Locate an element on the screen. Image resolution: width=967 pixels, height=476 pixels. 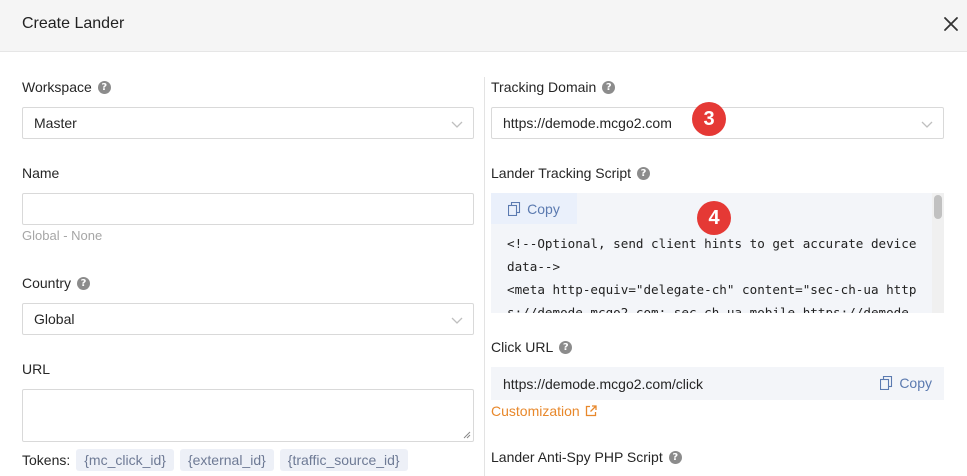
resize-handle-icon is located at coordinates (467, 435).